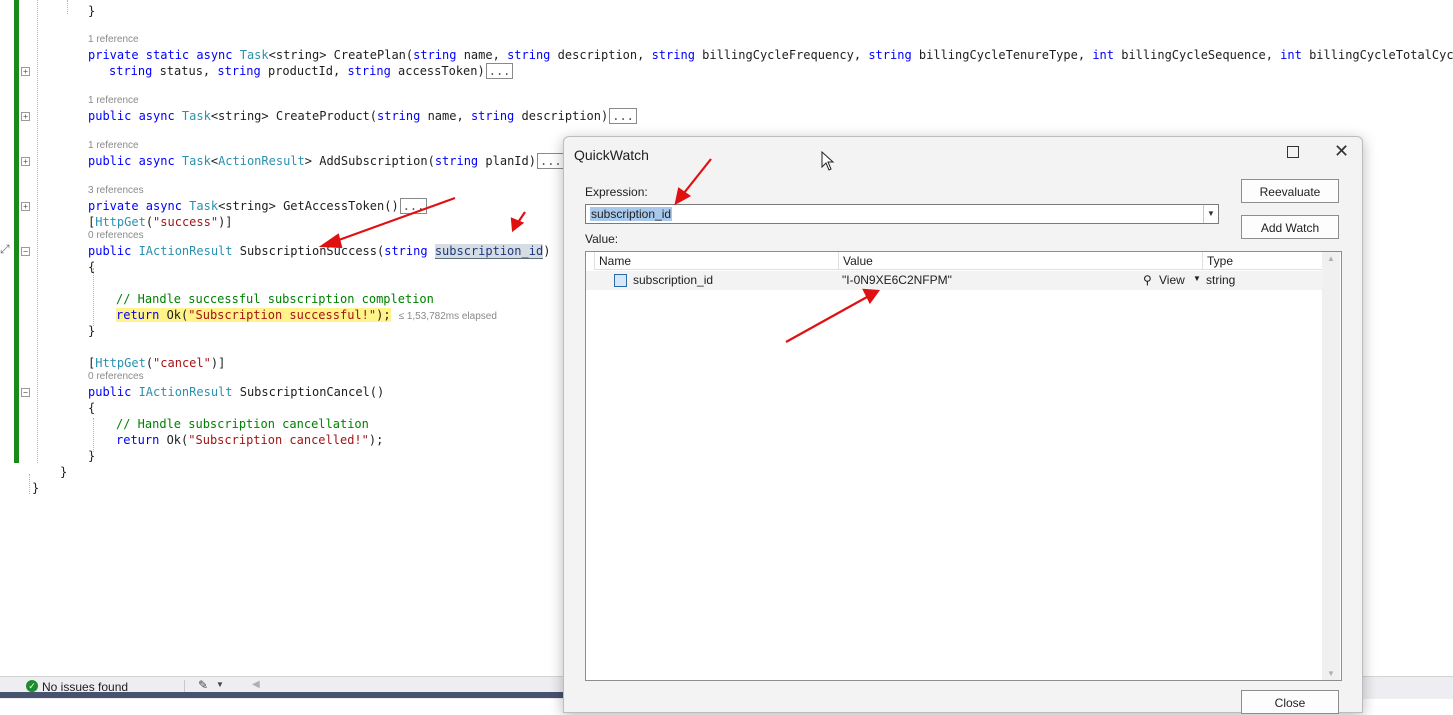 The width and height of the screenshot is (1453, 715). Describe the element at coordinates (308, 392) in the screenshot. I see `code-token: SubscriptionCancel()` at that location.